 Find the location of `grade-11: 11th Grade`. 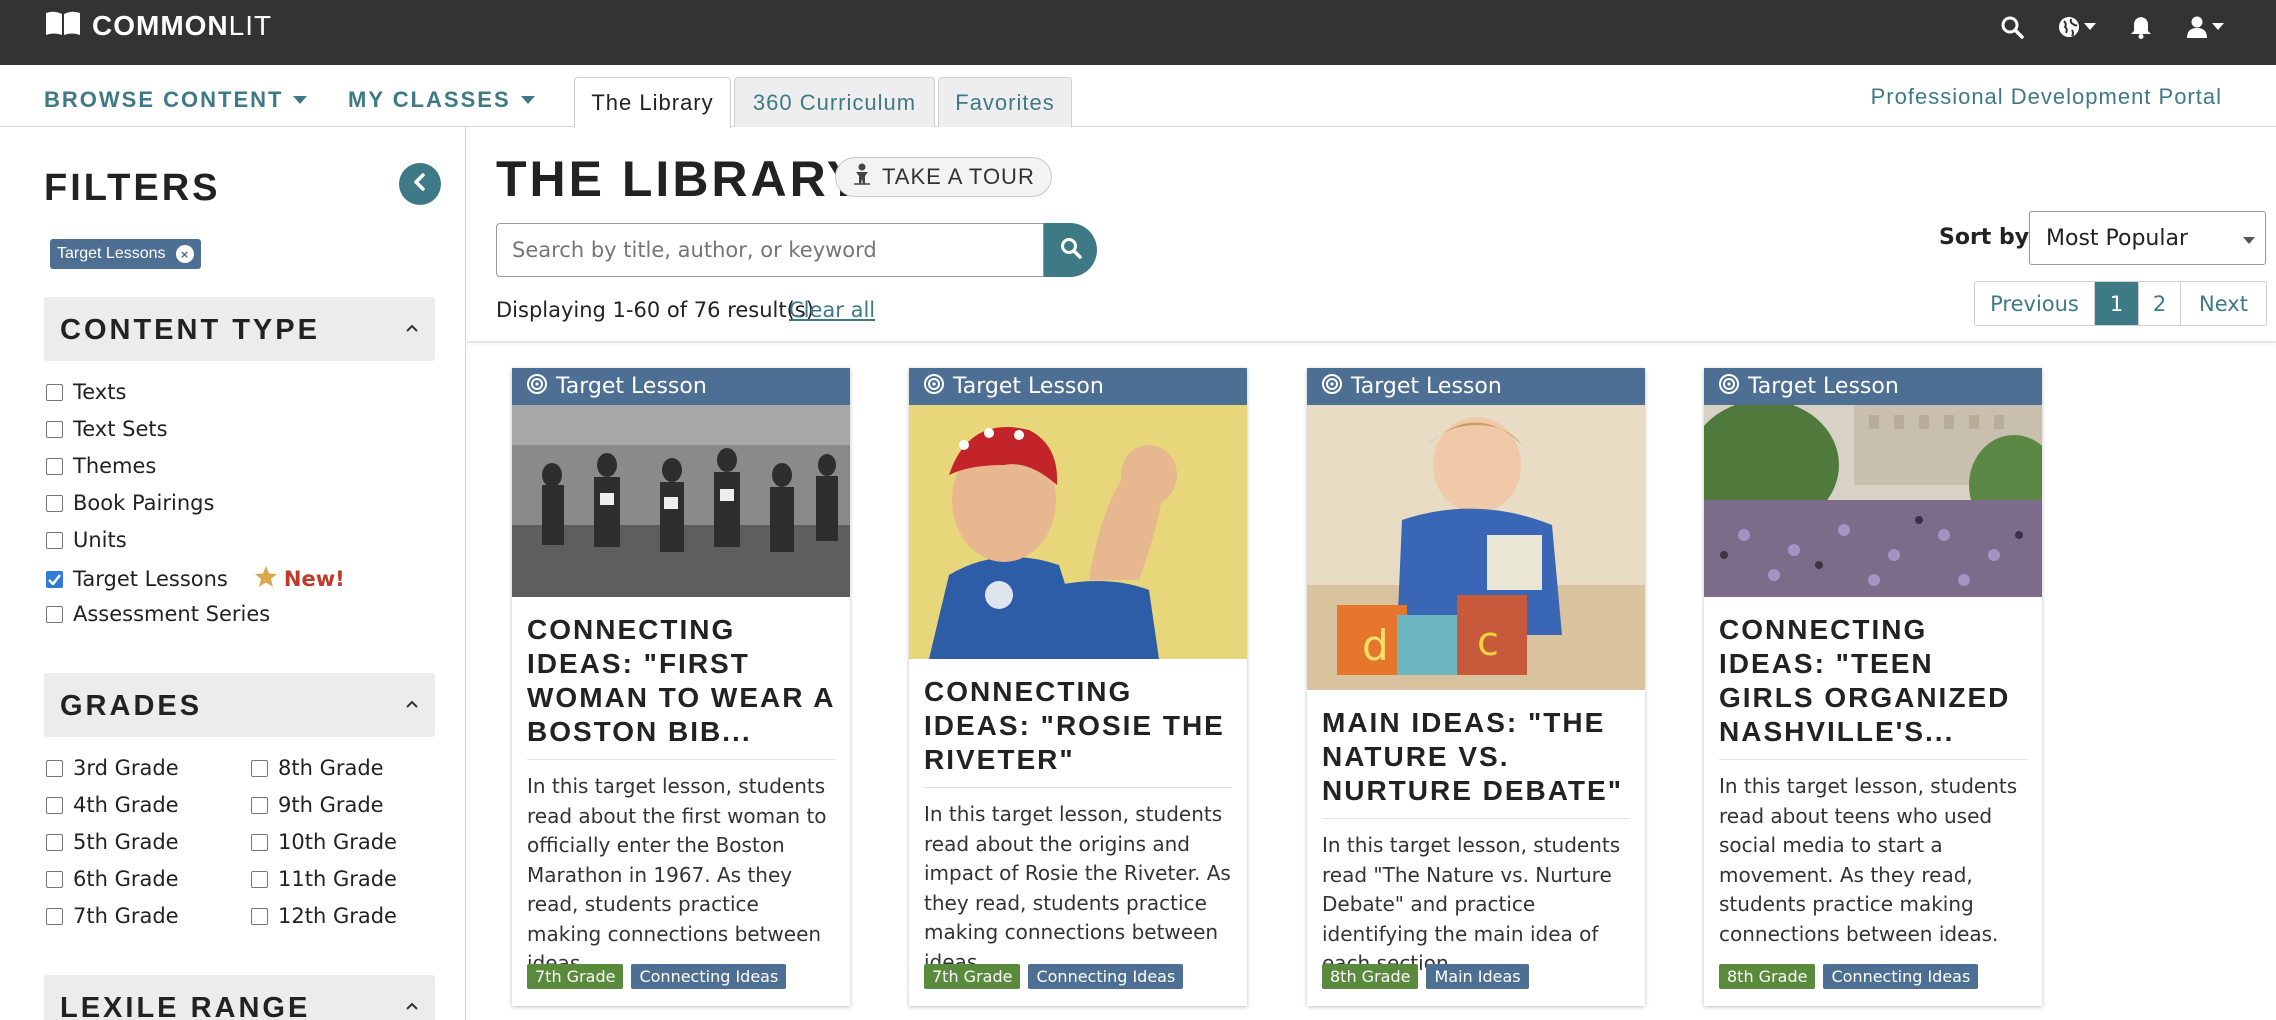

grade-11: 11th Grade is located at coordinates (324, 879).